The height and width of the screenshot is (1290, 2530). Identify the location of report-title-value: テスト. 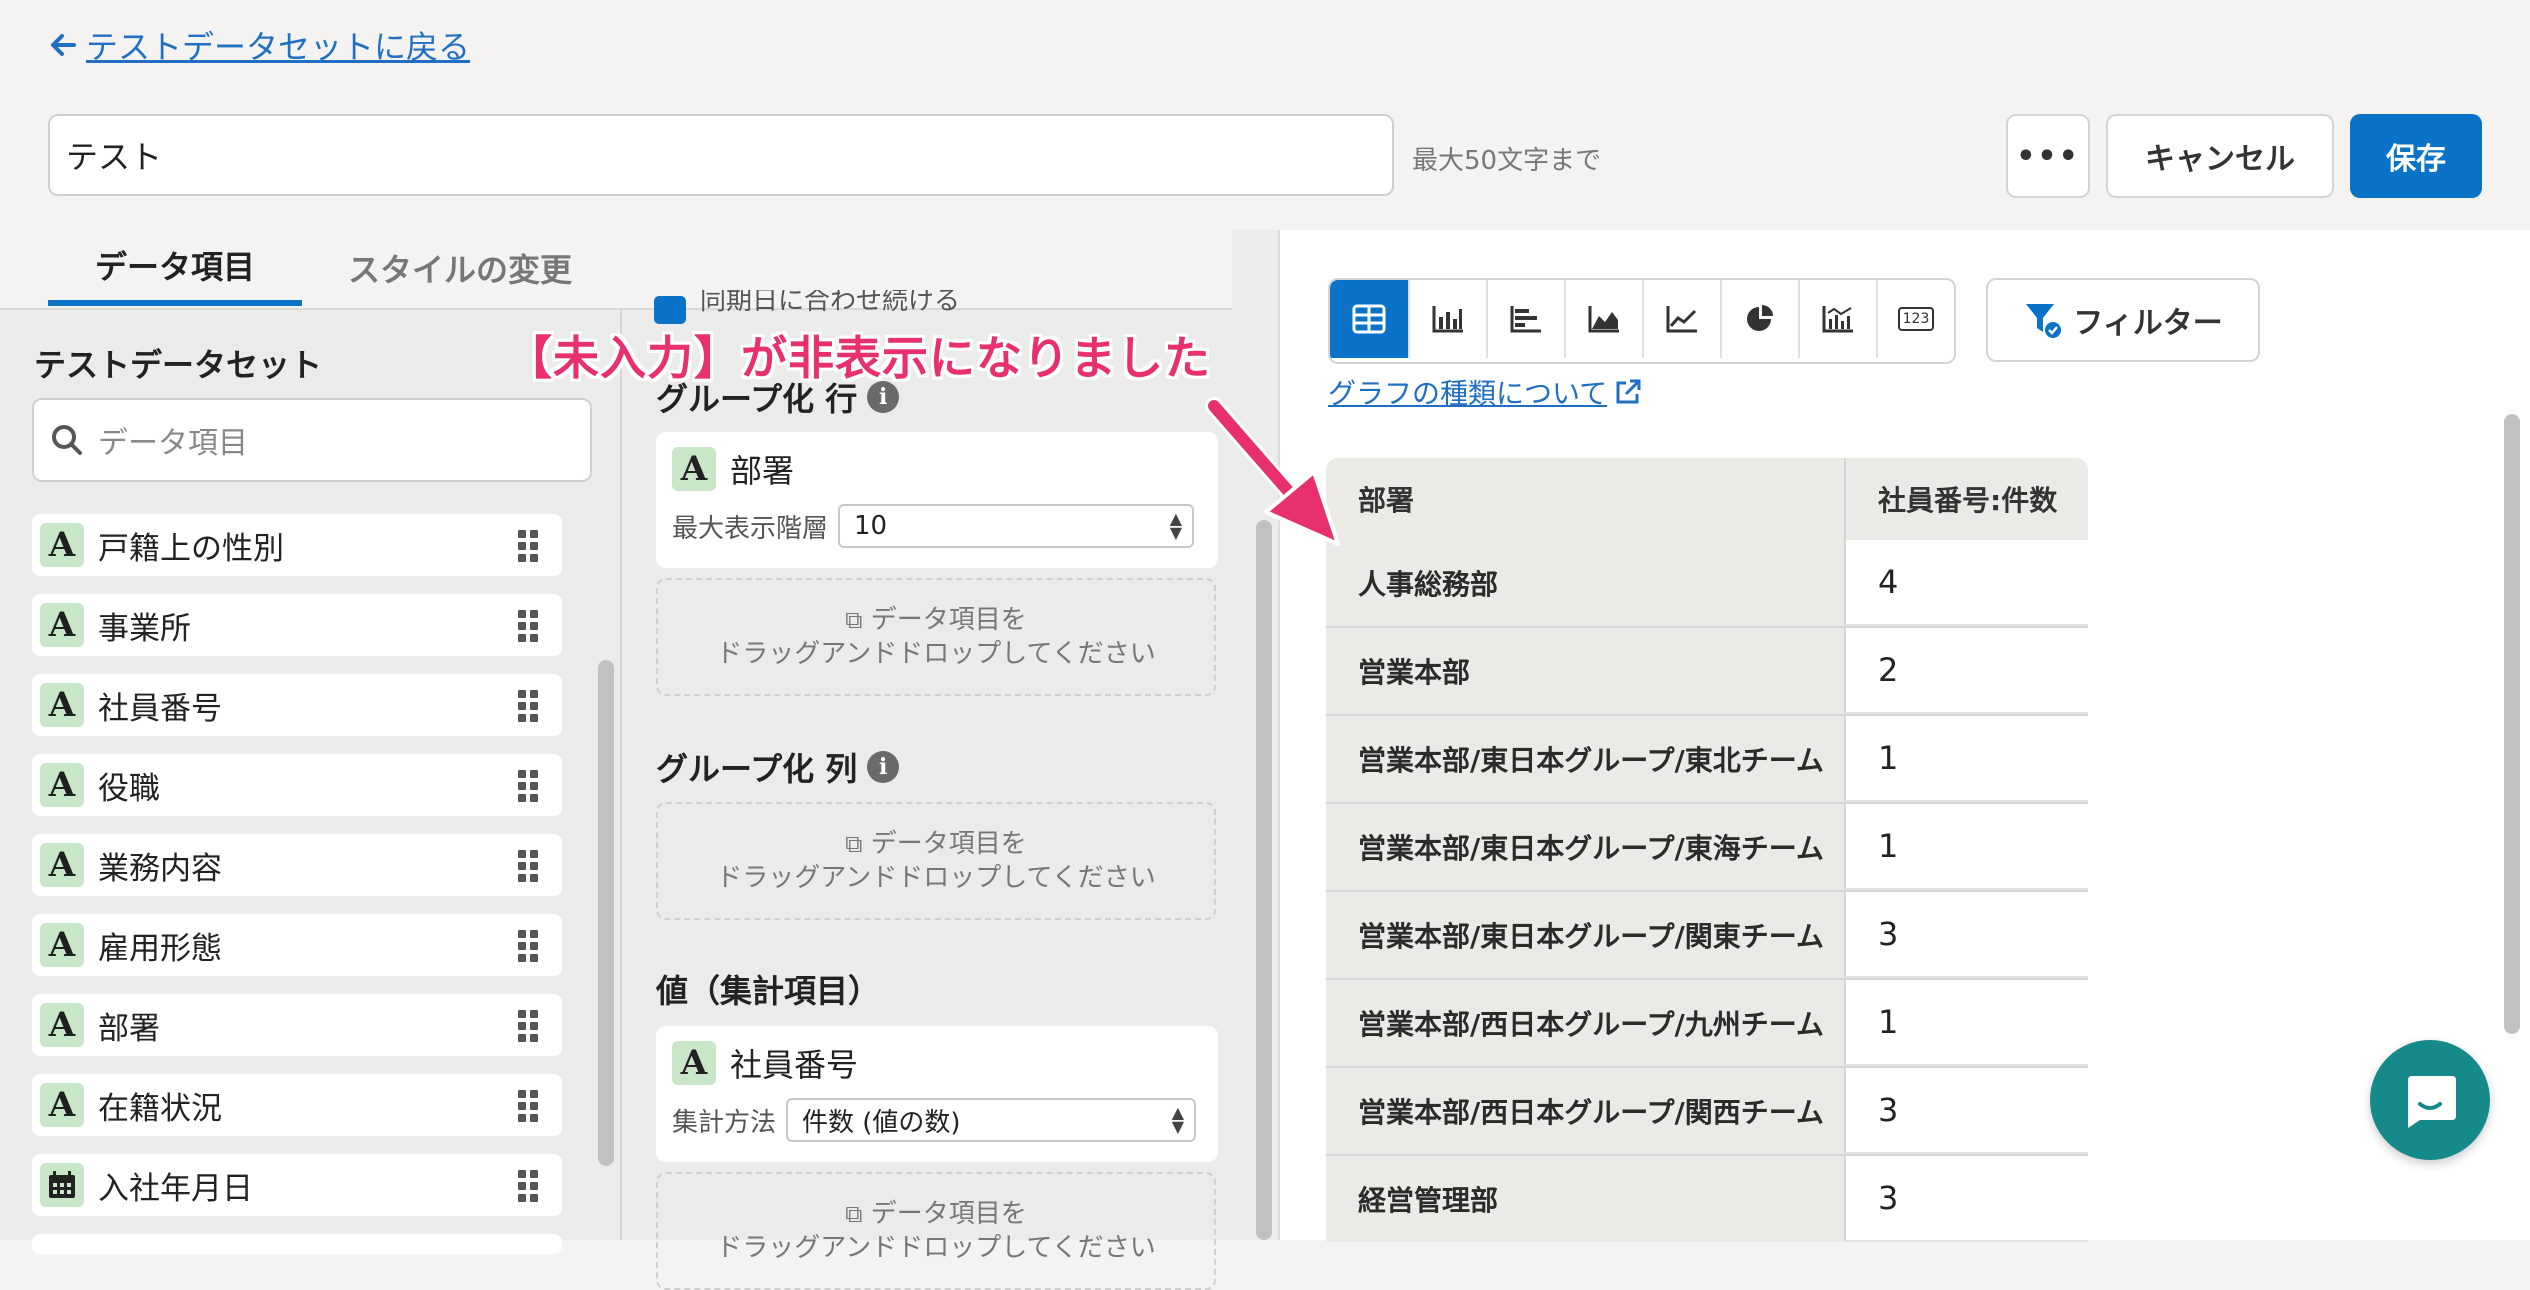
(114, 157).